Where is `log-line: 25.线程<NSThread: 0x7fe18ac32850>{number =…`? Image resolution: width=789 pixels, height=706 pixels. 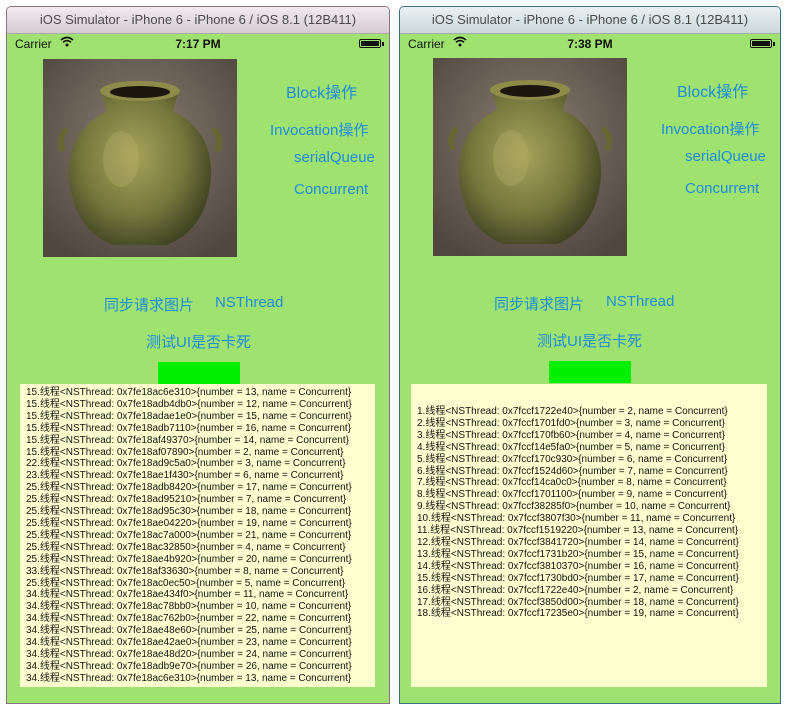
log-line: 25.线程<NSThread: 0x7fe18ac32850>{number =… is located at coordinates (186, 547).